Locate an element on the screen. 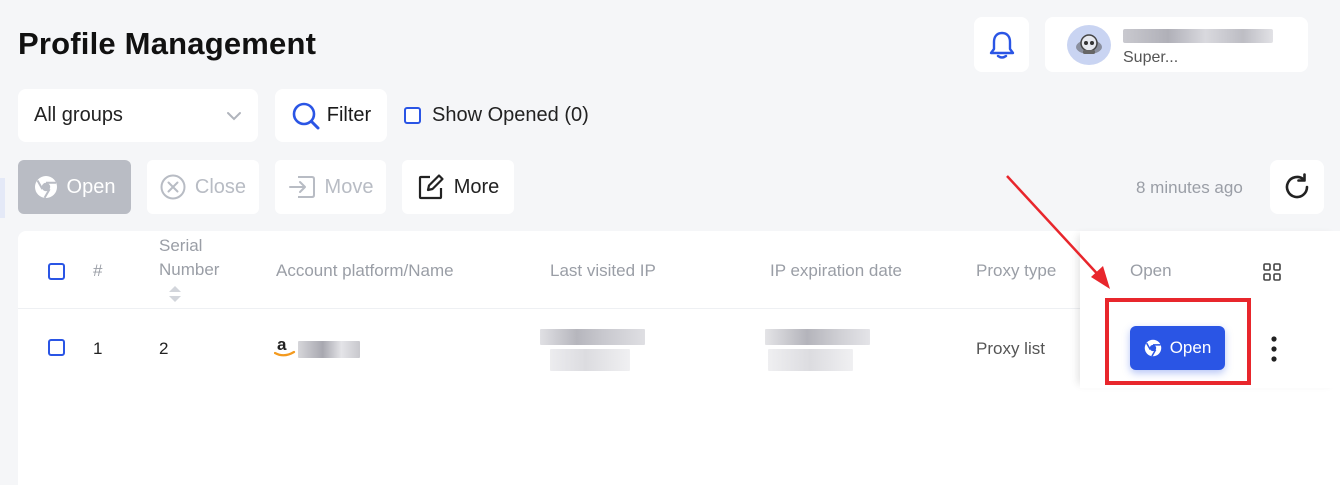 This screenshot has width=1340, height=485. more-vertical-icon is located at coordinates (1274, 349).